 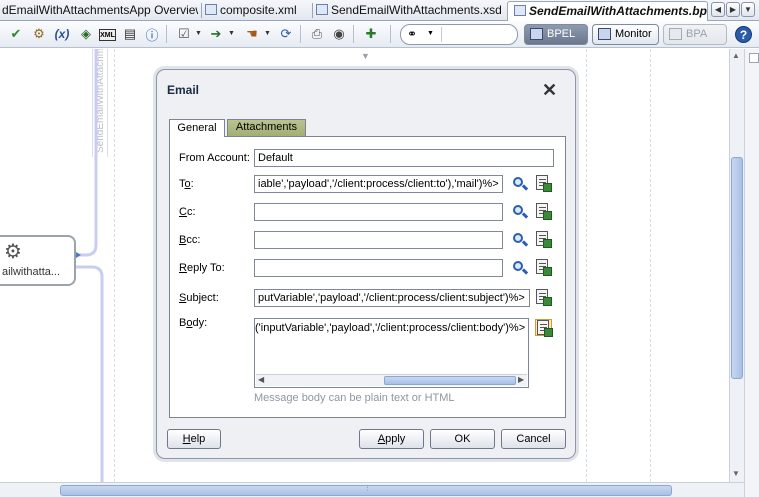 I want to click on tab-attachments: Attachments, so click(x=266, y=127).